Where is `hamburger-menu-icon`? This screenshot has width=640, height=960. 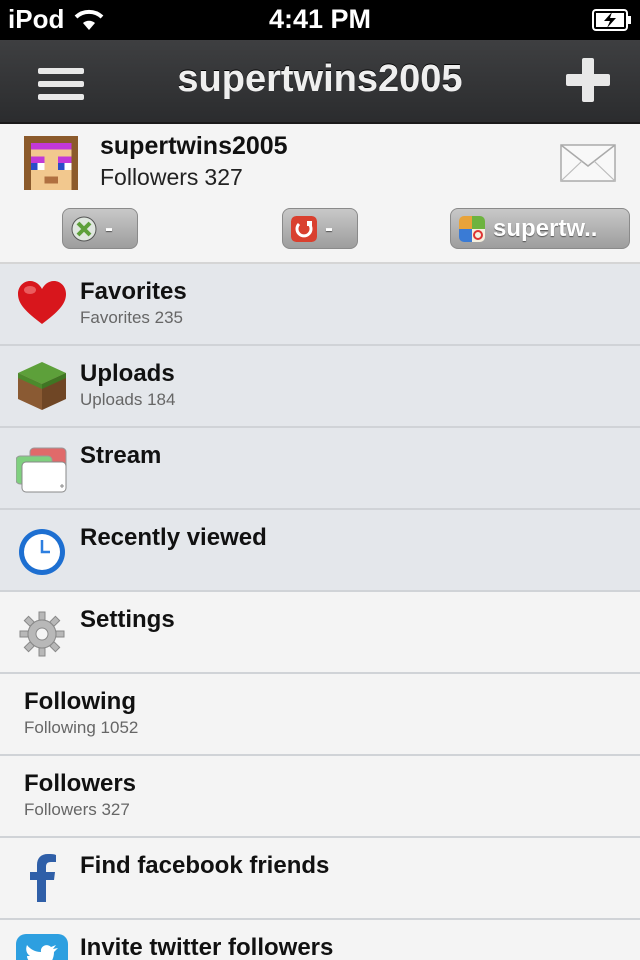 hamburger-menu-icon is located at coordinates (61, 84).